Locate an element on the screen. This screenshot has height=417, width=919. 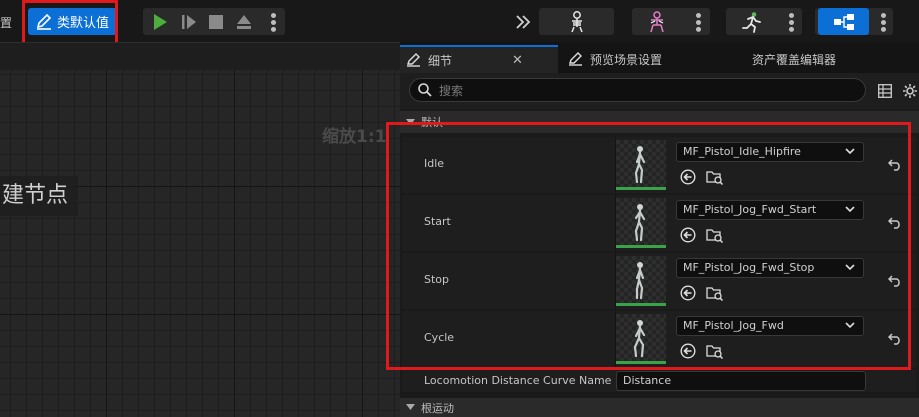
tab-asset-override-editor: 资产覆盖编辑器 is located at coordinates (817, 59).